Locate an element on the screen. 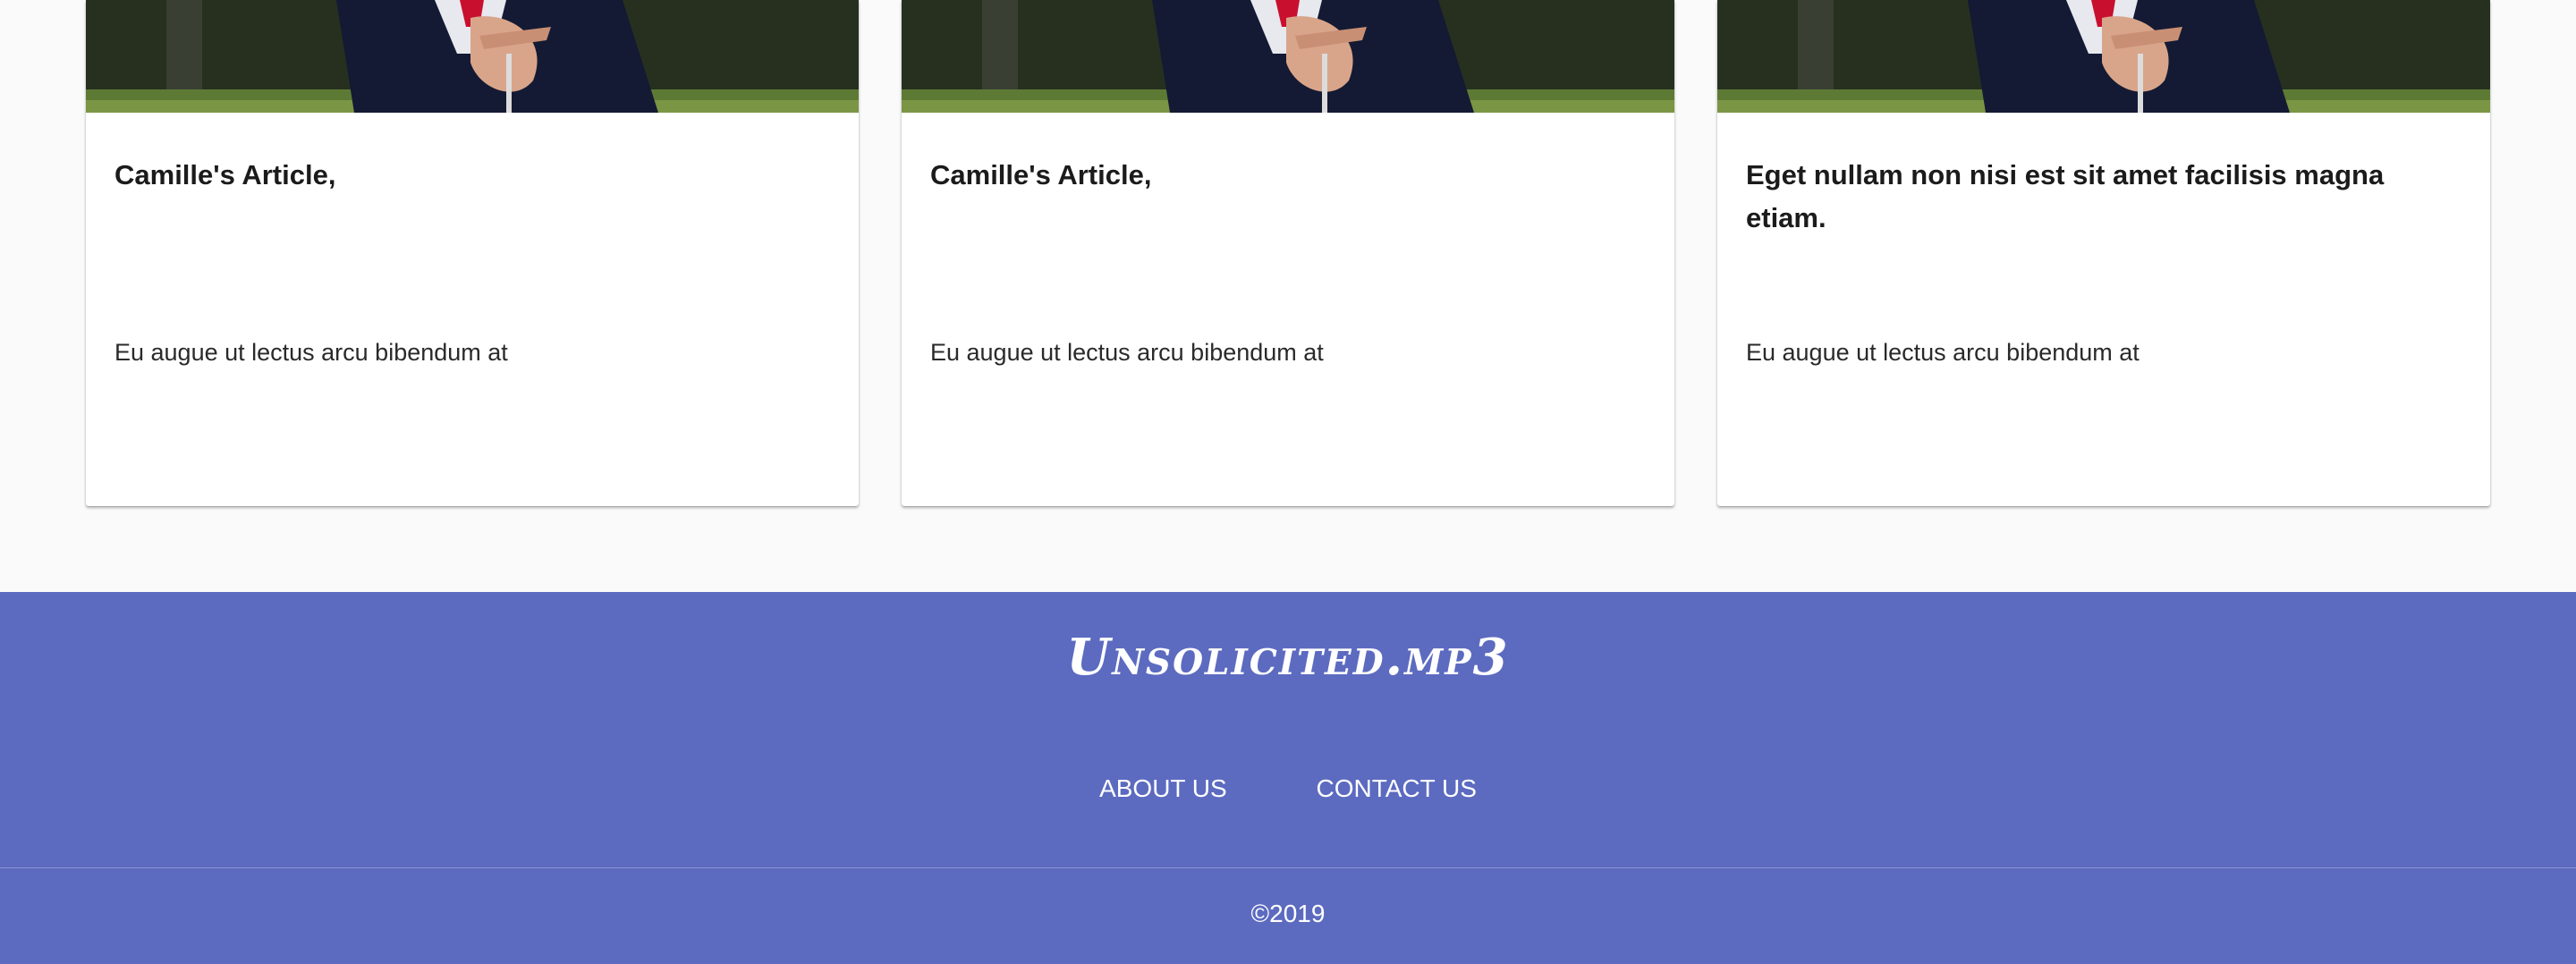 This screenshot has height=964, width=2576. footer-divider is located at coordinates (1288, 868).